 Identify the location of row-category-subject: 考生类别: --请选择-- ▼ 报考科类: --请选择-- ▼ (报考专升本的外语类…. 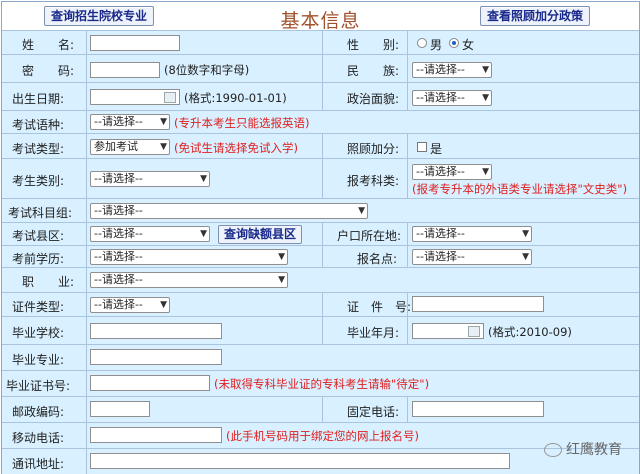
(320, 178).